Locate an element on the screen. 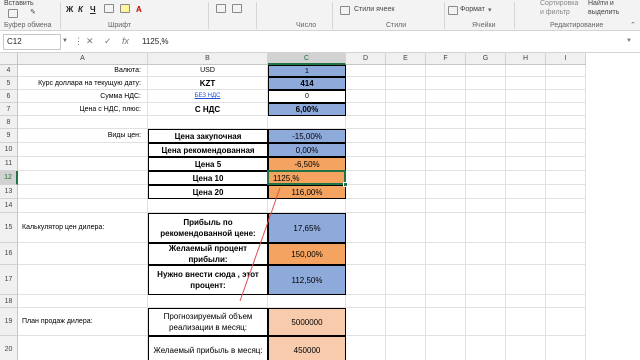 The height and width of the screenshot is (360, 640). cell-i13 is located at coordinates (566, 192).